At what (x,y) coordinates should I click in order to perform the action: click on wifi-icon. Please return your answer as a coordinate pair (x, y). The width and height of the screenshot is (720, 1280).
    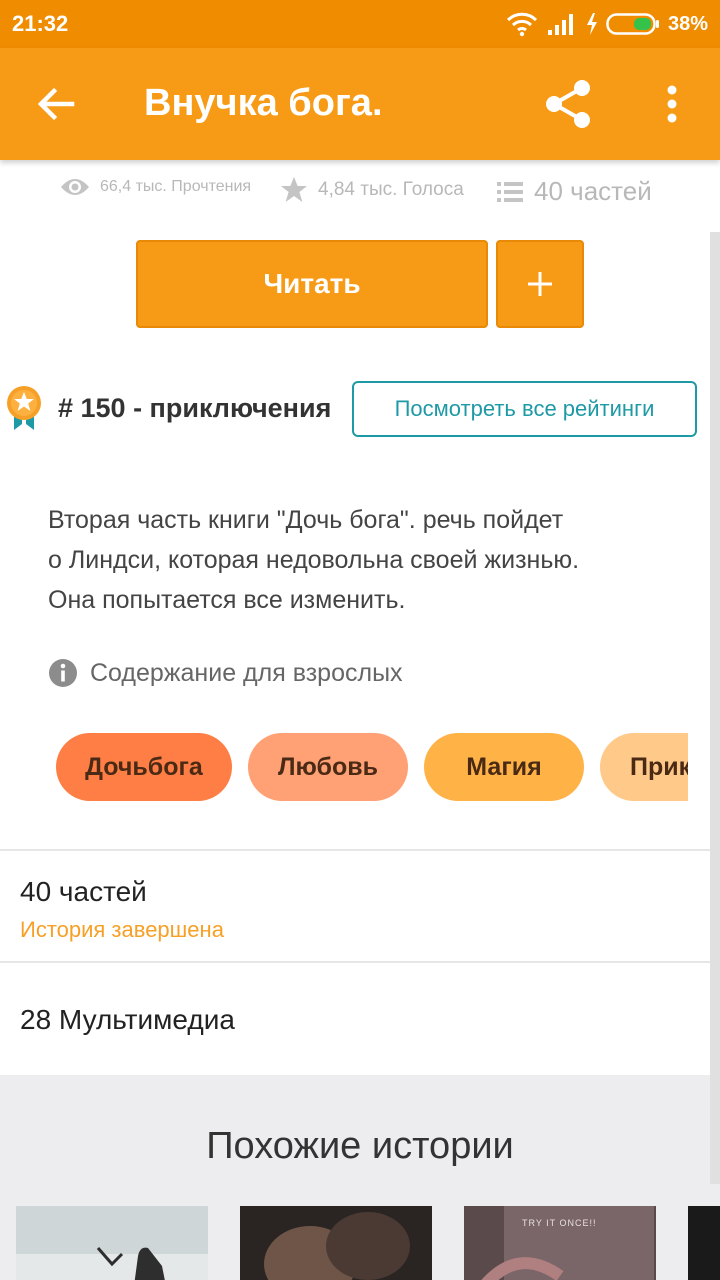
    Looking at the image, I should click on (522, 24).